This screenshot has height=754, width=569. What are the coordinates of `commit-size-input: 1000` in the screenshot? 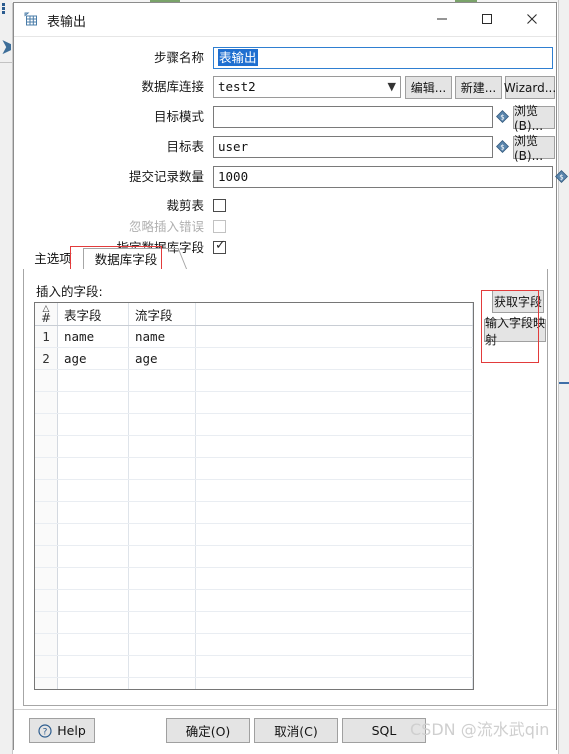 It's located at (383, 177).